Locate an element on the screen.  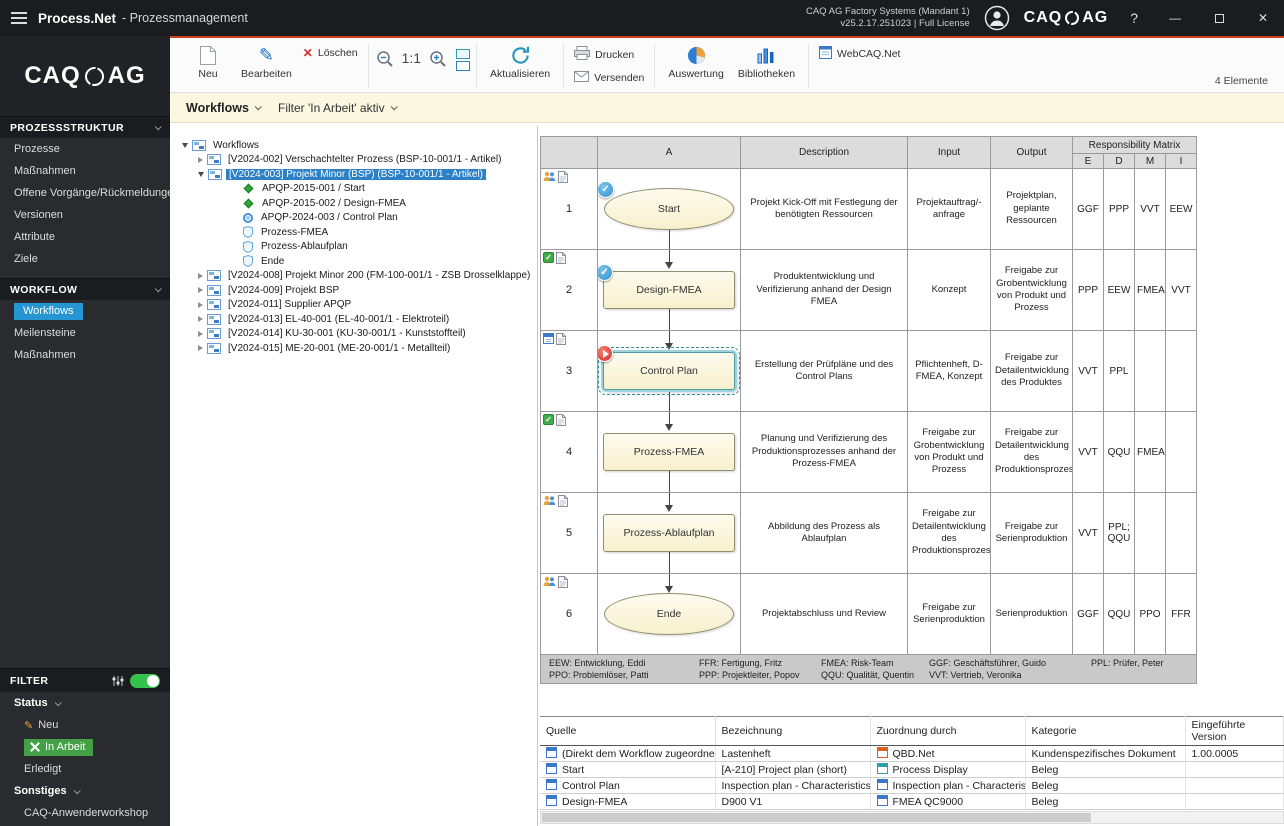
tree-item-prozess-ablaufplan: Prozess-Ablaufplan is located at coordinates (353, 247).